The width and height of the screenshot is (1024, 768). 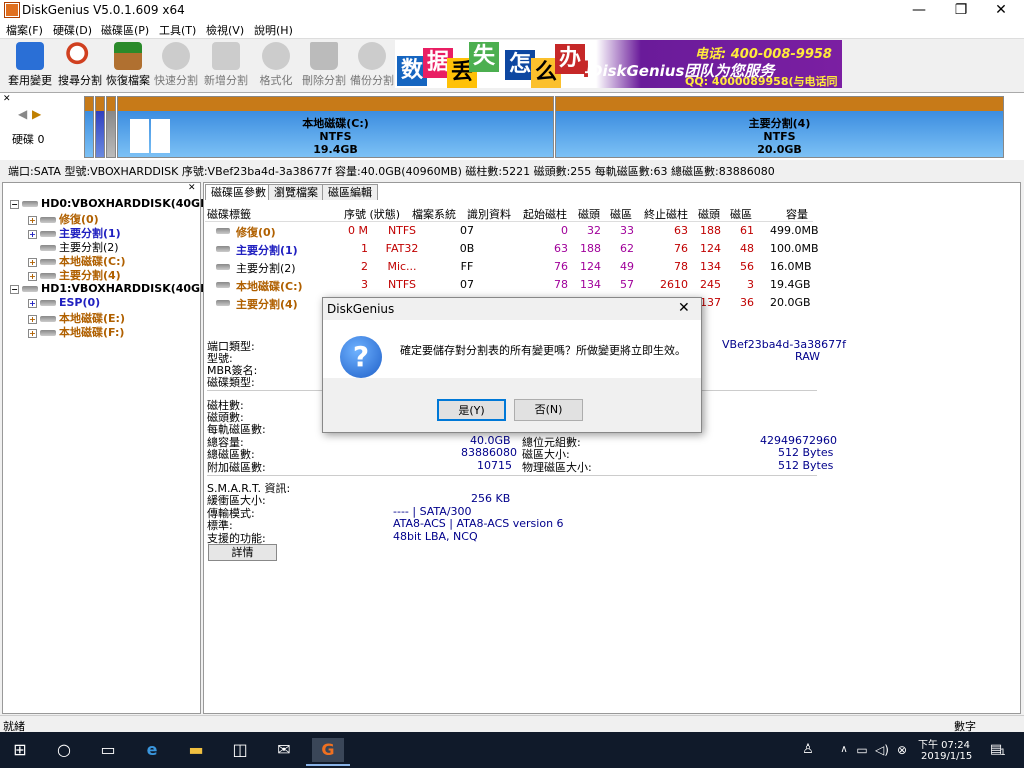 What do you see at coordinates (372, 214) in the screenshot?
I see `col-header: 序號 (狀態)` at bounding box center [372, 214].